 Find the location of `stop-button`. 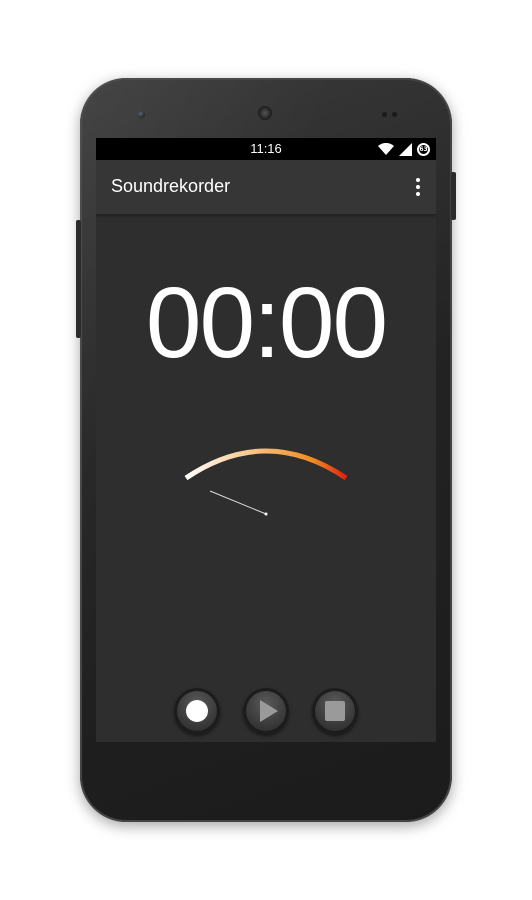

stop-button is located at coordinates (335, 711).